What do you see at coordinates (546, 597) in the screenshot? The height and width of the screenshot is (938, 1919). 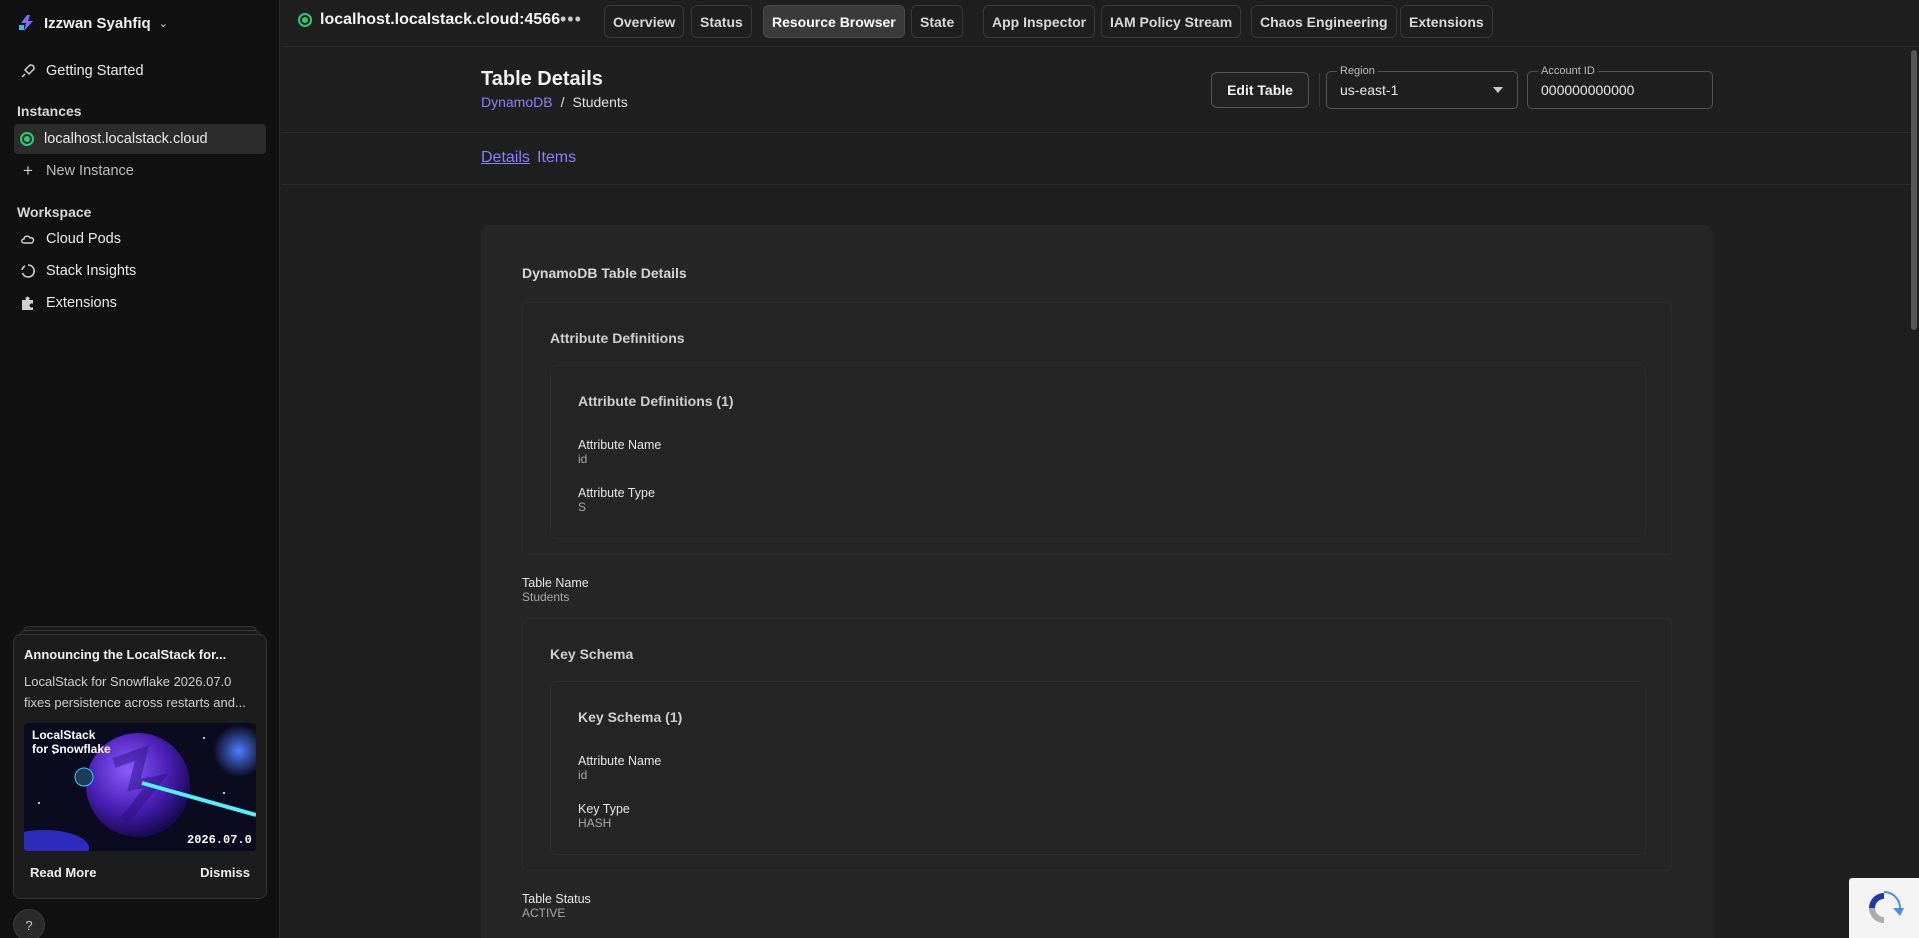 I see `table-name-value: Students` at bounding box center [546, 597].